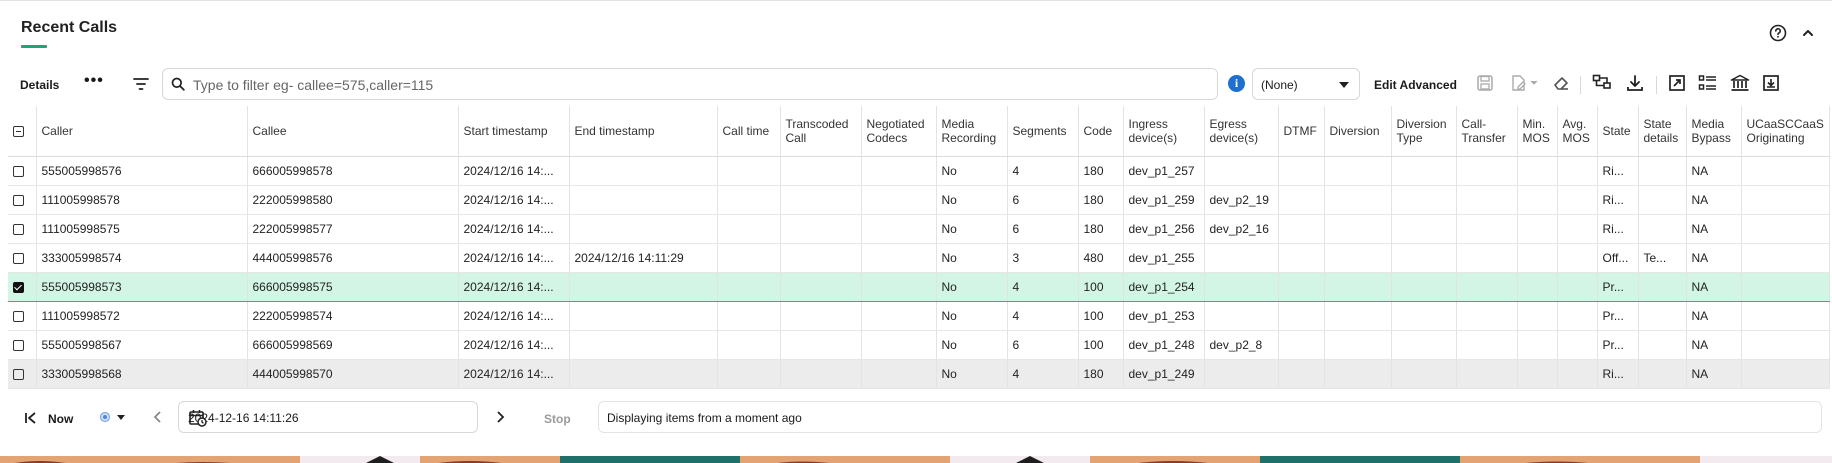 The width and height of the screenshot is (1832, 463). Describe the element at coordinates (1714, 258) in the screenshot. I see `table-cell: NA` at that location.